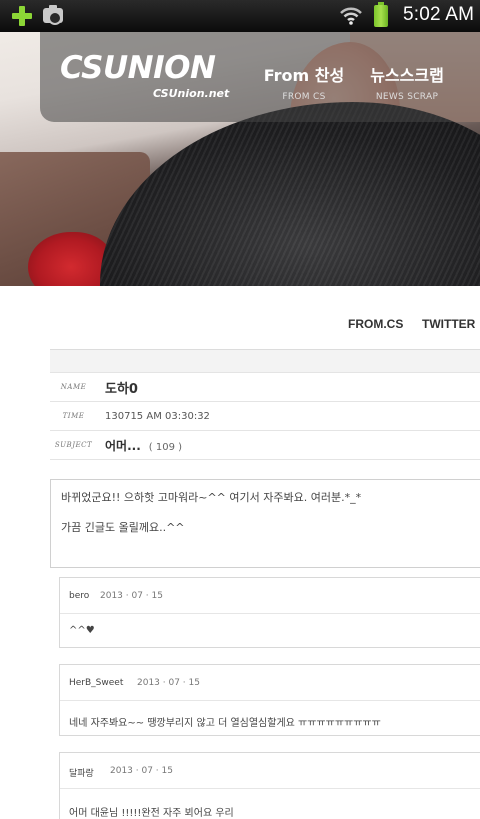 The height and width of the screenshot is (819, 480). What do you see at coordinates (165, 447) in the screenshot?
I see `view-count: ( 109 )` at bounding box center [165, 447].